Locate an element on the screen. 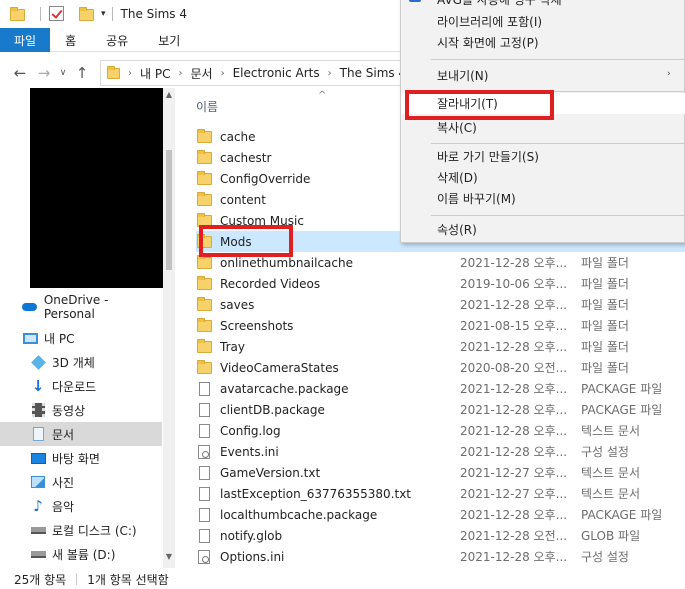  file-row: Config.log 2021-12-28 오후... 텍스트 문서 is located at coordinates (440, 430).